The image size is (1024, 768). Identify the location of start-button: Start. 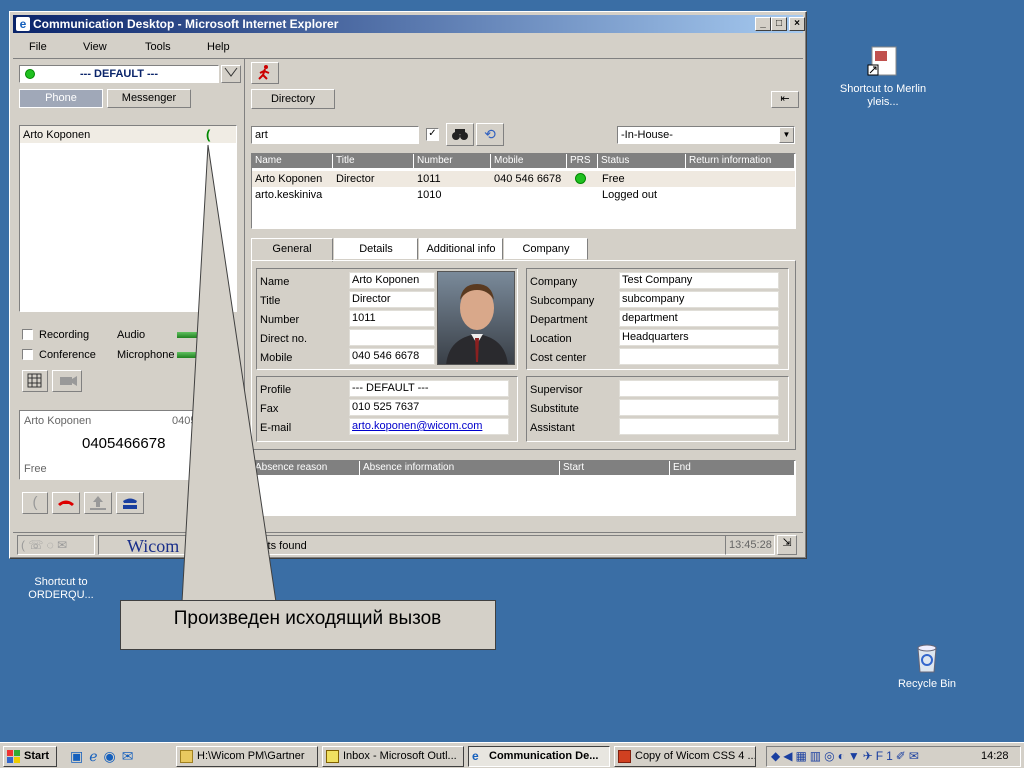
(30, 756).